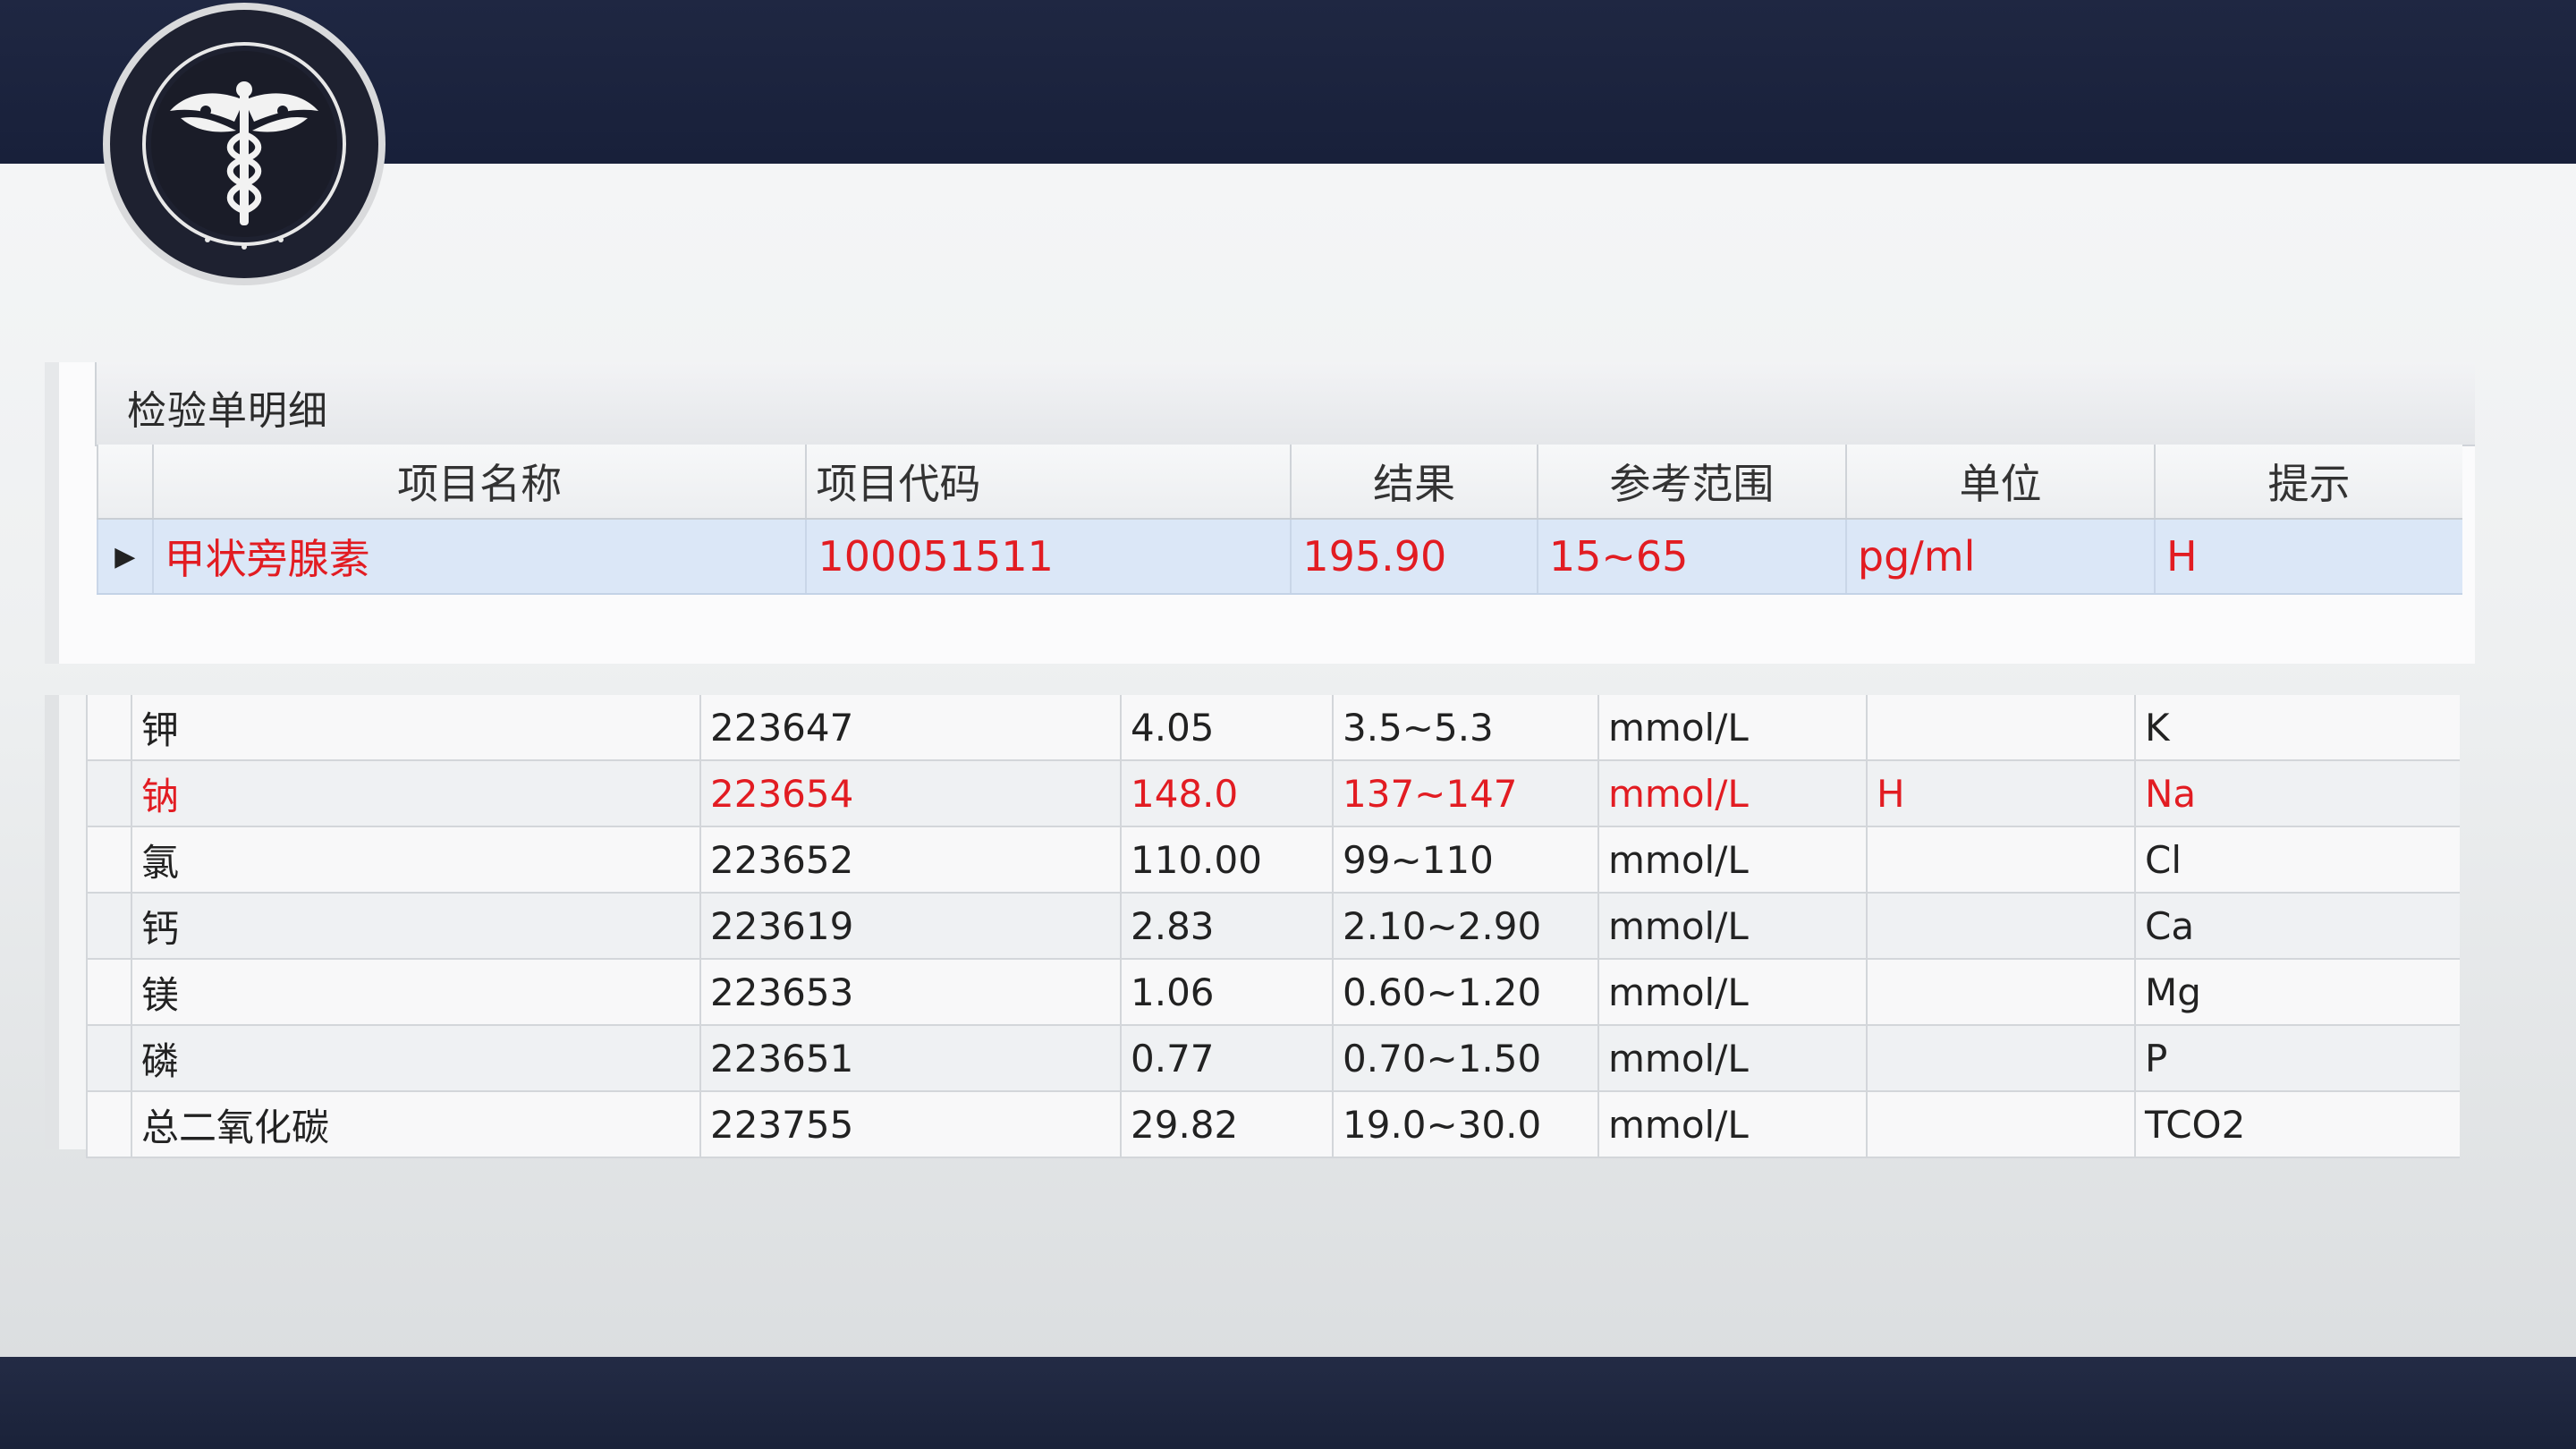  Describe the element at coordinates (1226, 859) in the screenshot. I see `cell-result: 110.00` at that location.